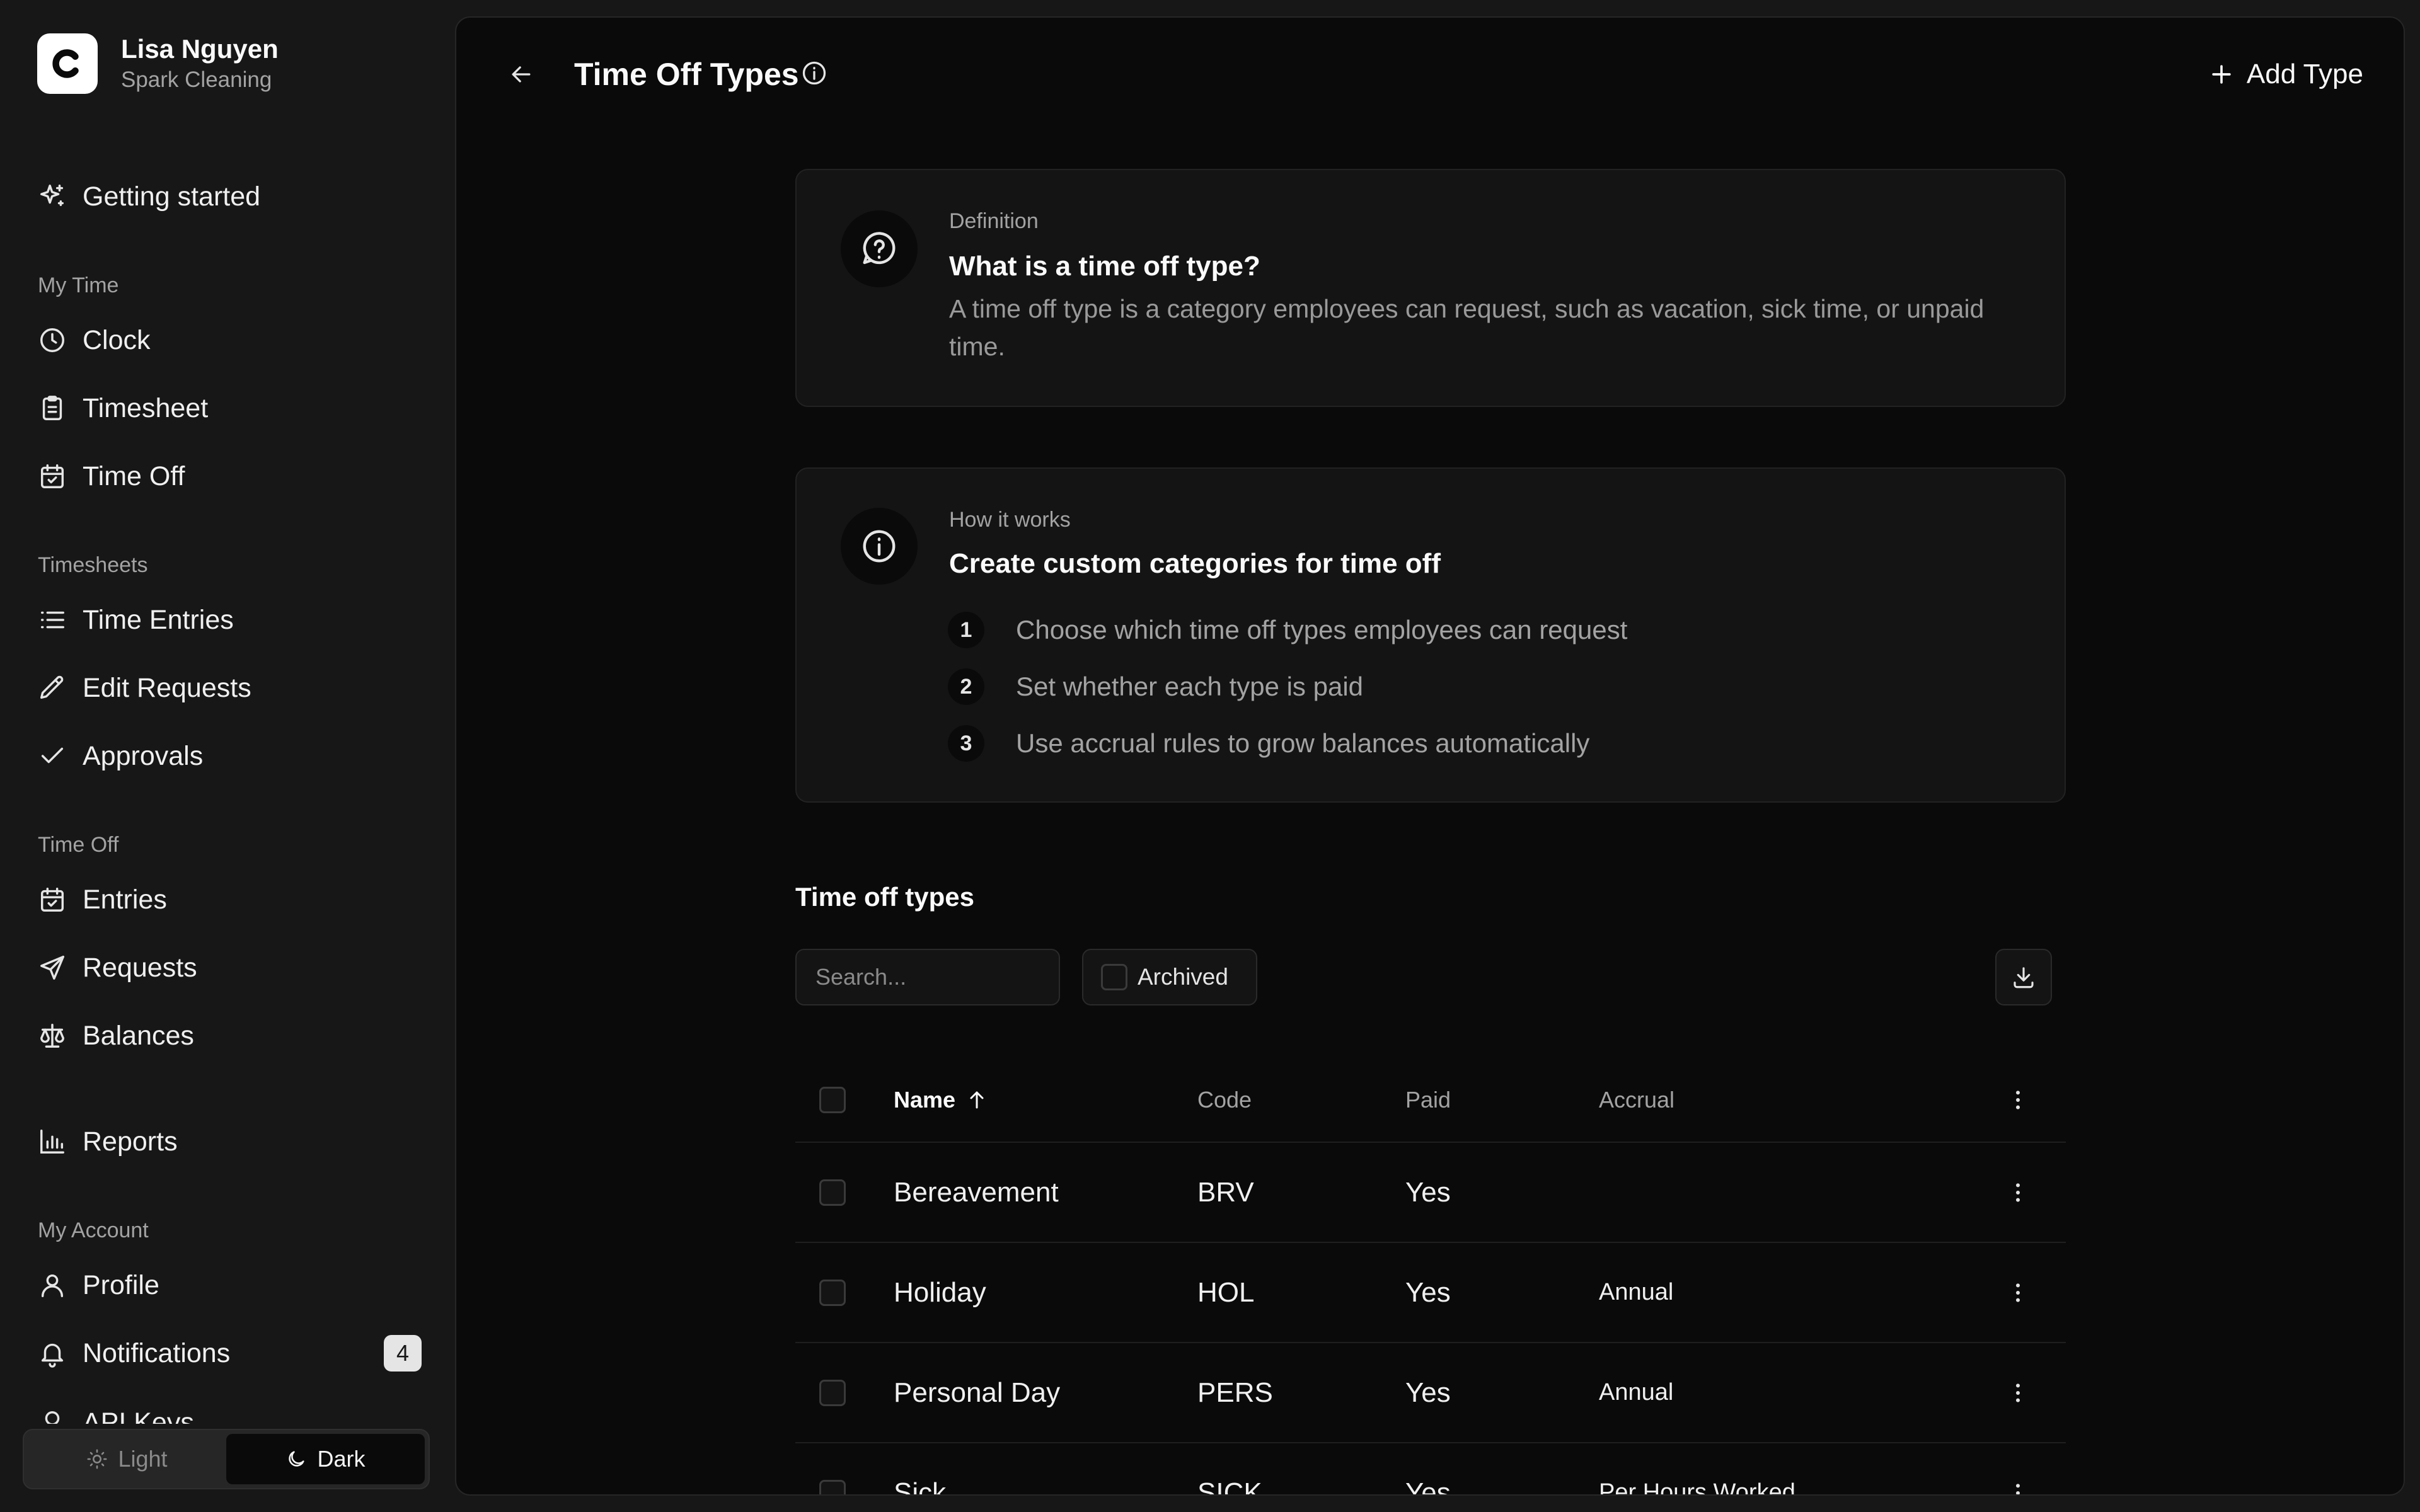 The image size is (2420, 1512). Describe the element at coordinates (686, 74) in the screenshot. I see `page-title: Time Off Types` at that location.